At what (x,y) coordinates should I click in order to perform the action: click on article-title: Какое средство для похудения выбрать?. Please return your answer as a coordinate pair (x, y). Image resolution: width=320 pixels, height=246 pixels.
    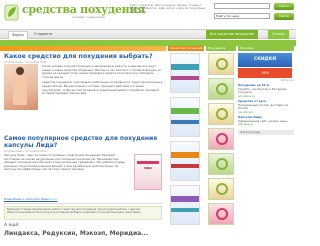
    Looking at the image, I should click on (84, 56).